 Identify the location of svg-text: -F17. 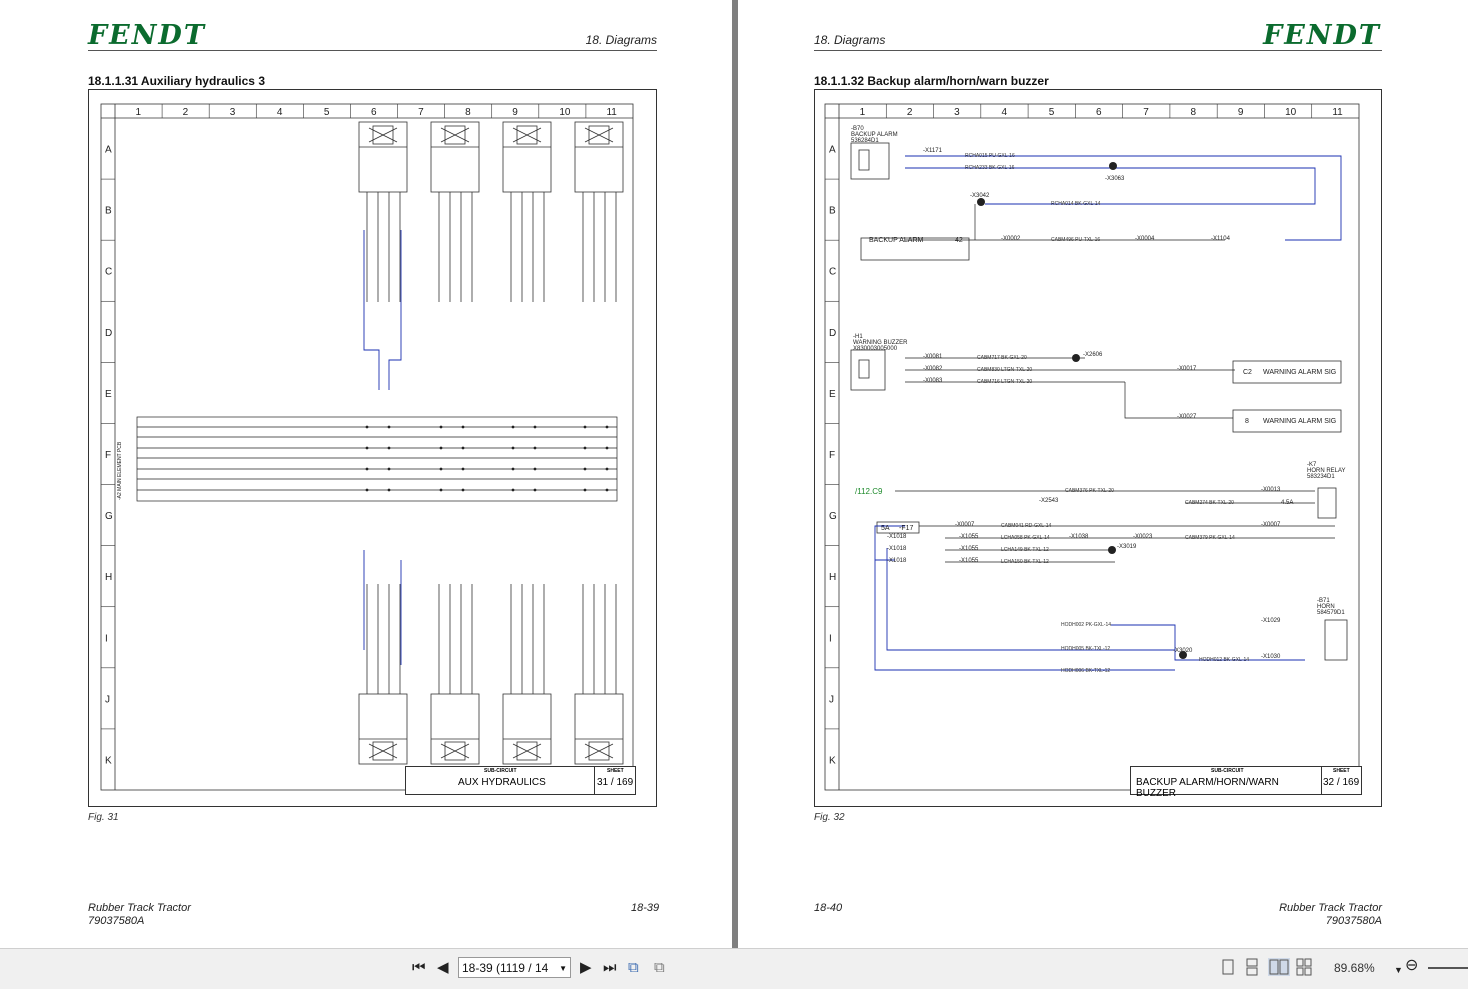
(906, 528).